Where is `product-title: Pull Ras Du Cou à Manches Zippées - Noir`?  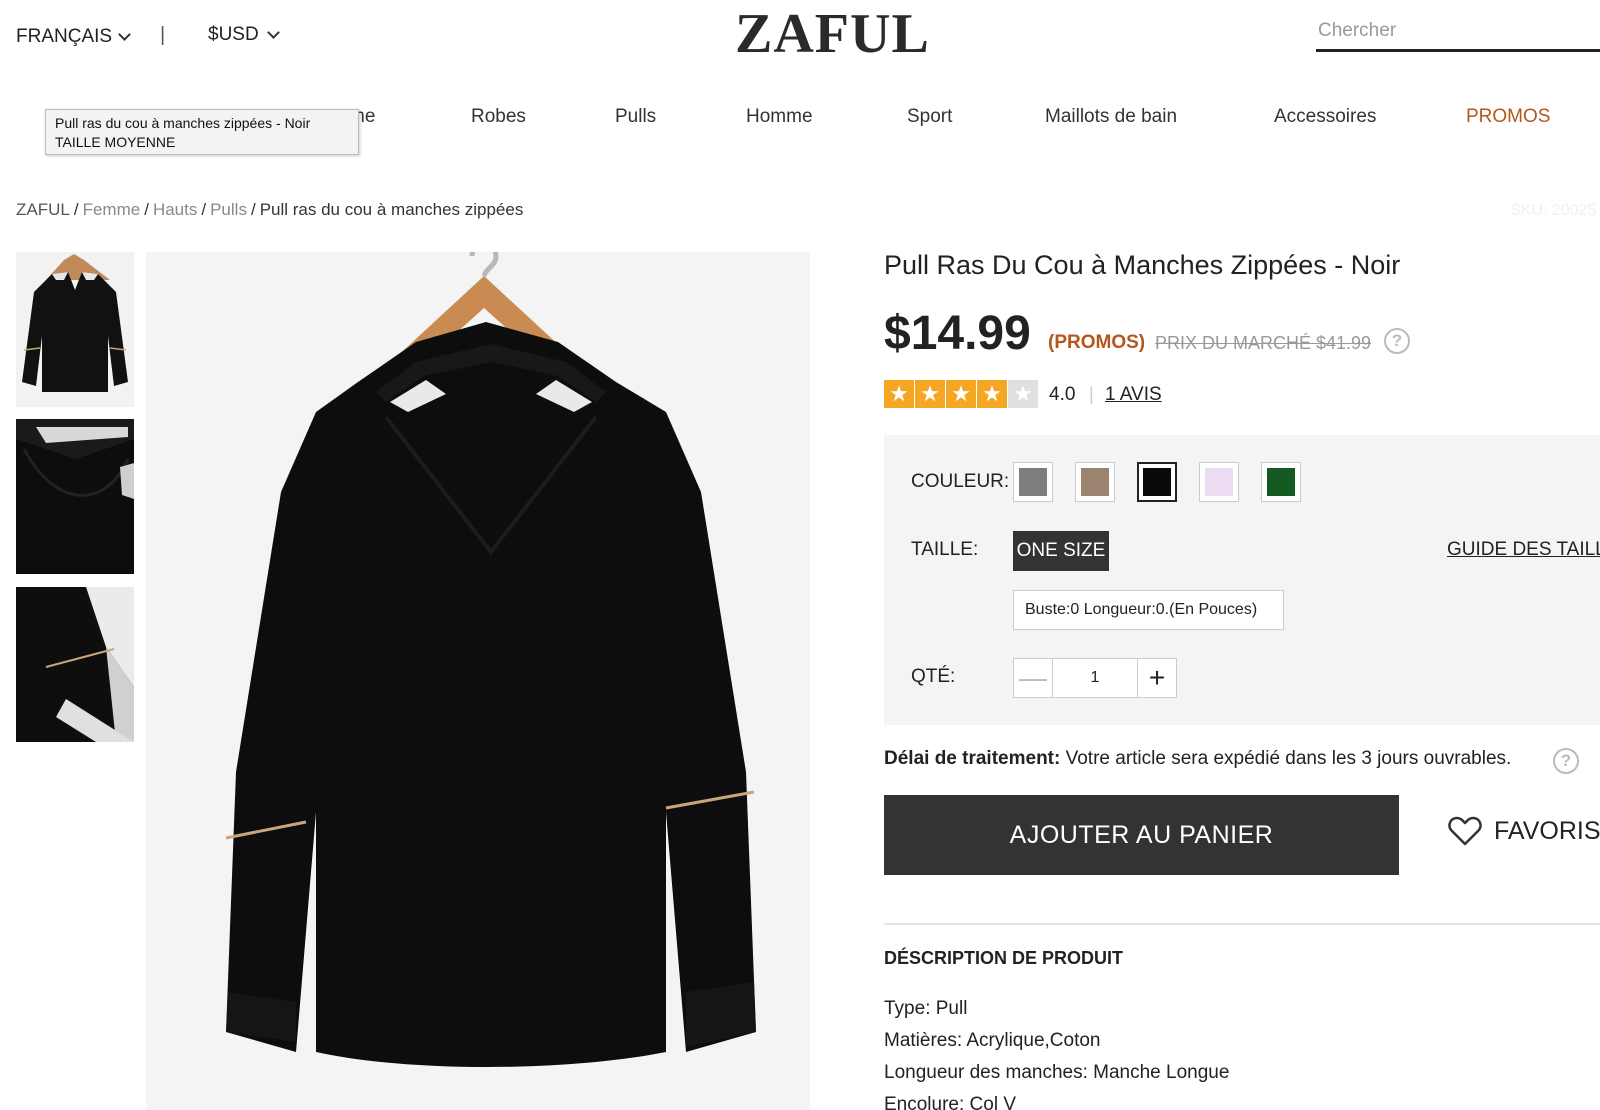 product-title: Pull Ras Du Cou à Manches Zippées - Noir is located at coordinates (1142, 265).